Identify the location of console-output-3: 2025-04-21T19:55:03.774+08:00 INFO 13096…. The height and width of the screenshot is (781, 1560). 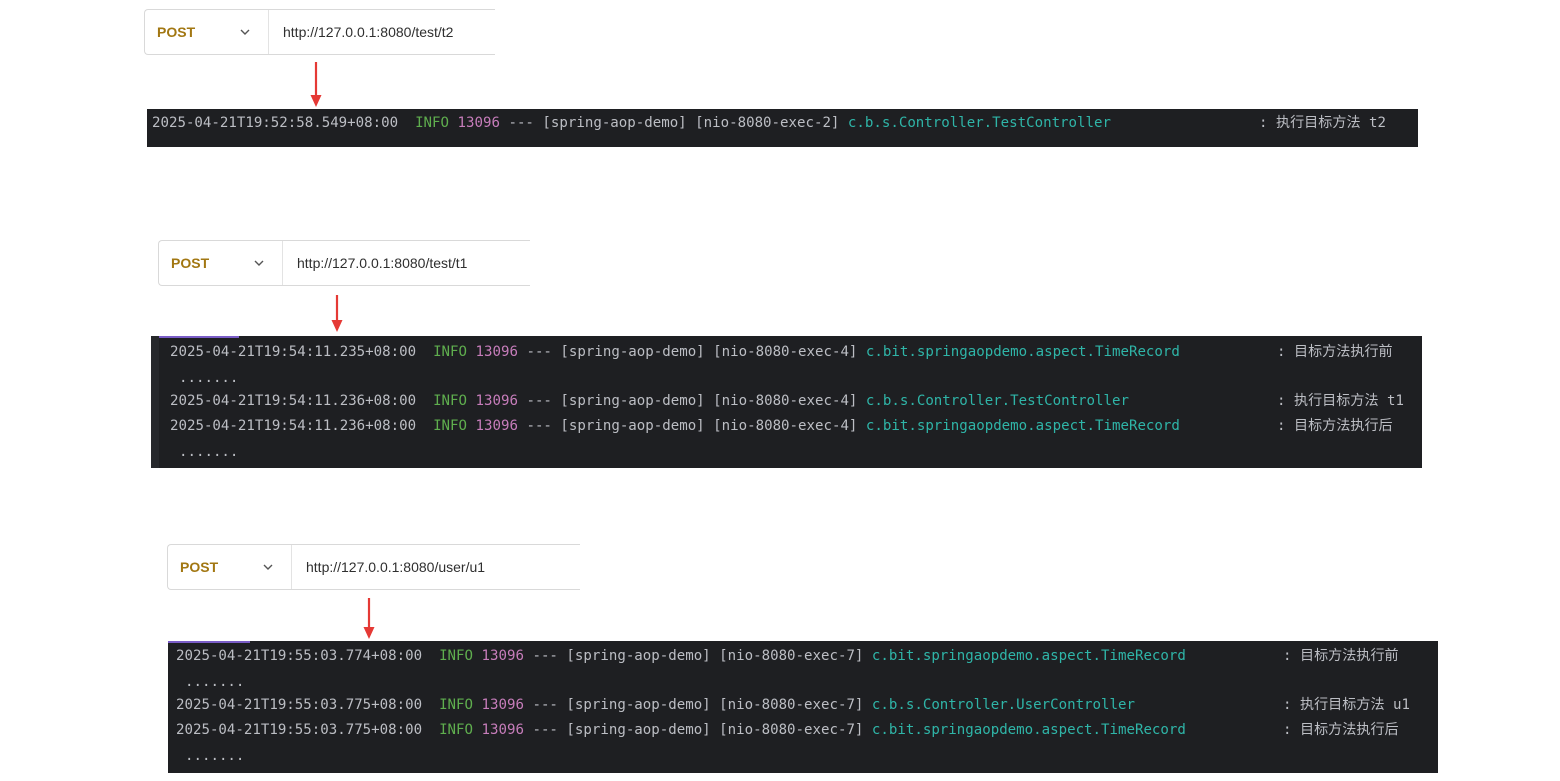
(803, 707).